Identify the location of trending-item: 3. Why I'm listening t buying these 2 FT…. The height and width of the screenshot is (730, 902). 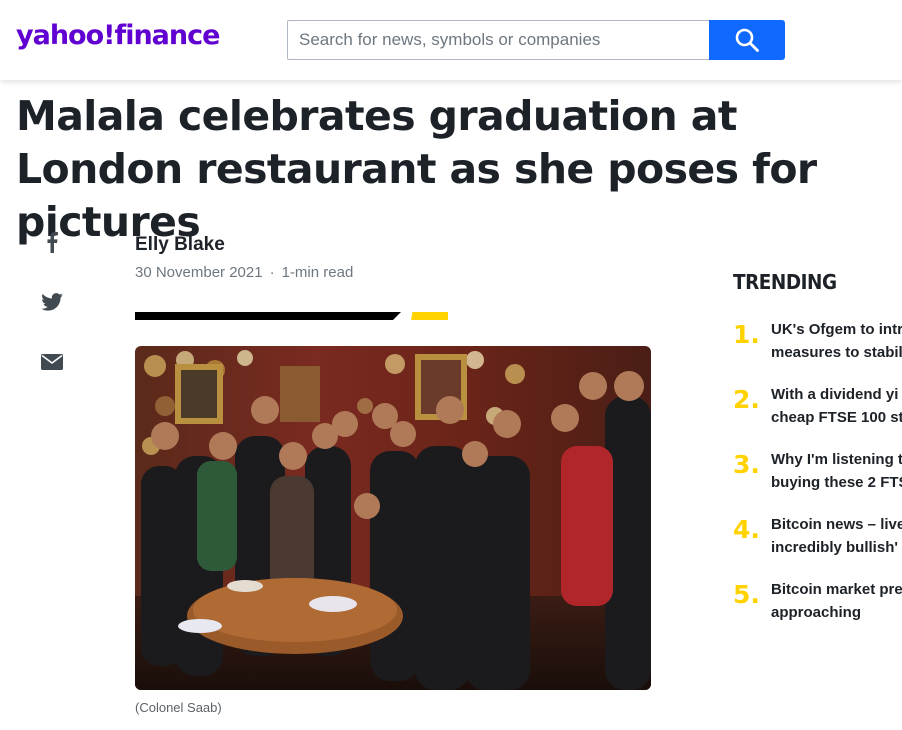
(817, 473).